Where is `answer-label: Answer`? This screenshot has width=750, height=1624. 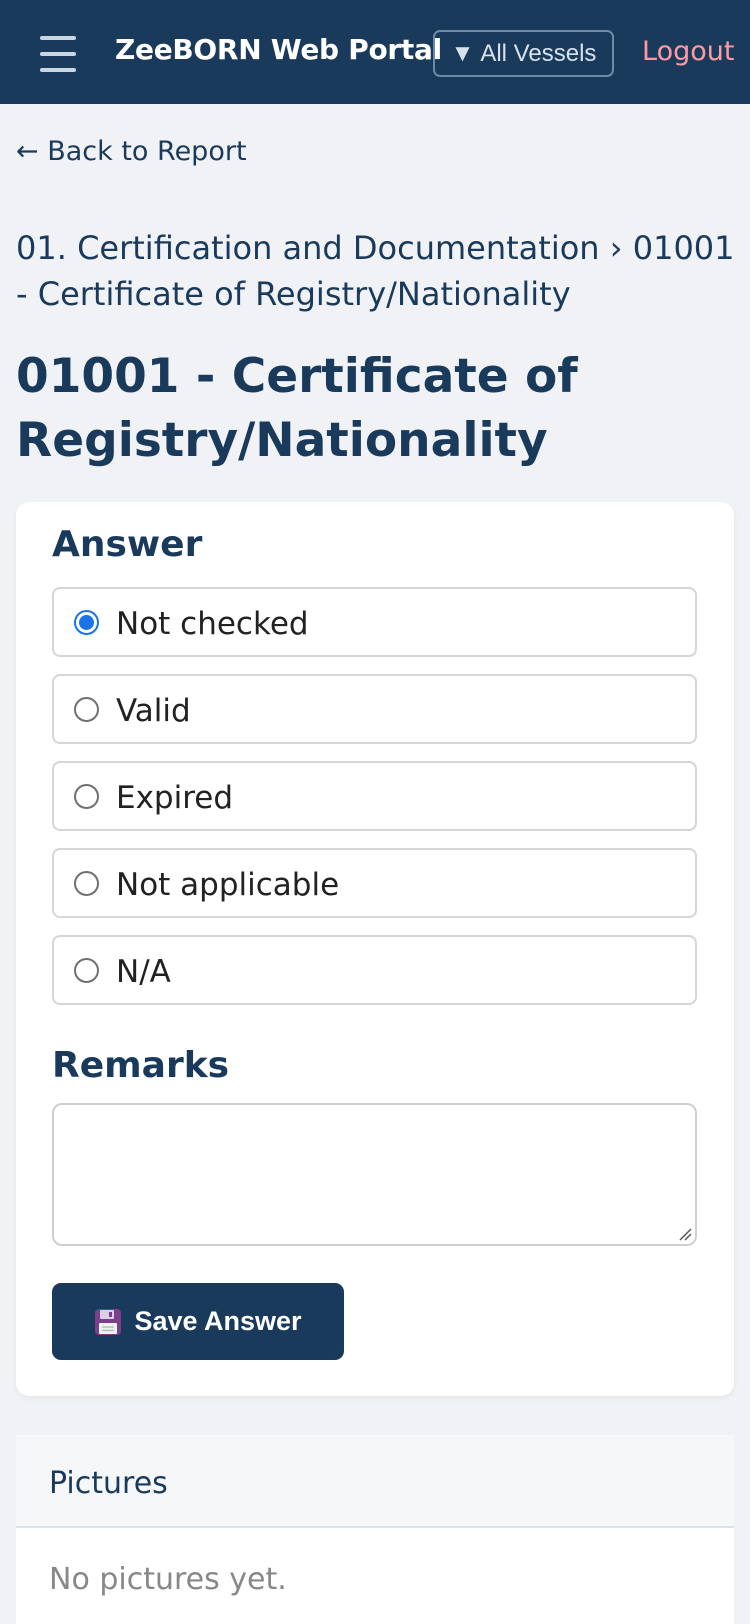 answer-label: Answer is located at coordinates (127, 544).